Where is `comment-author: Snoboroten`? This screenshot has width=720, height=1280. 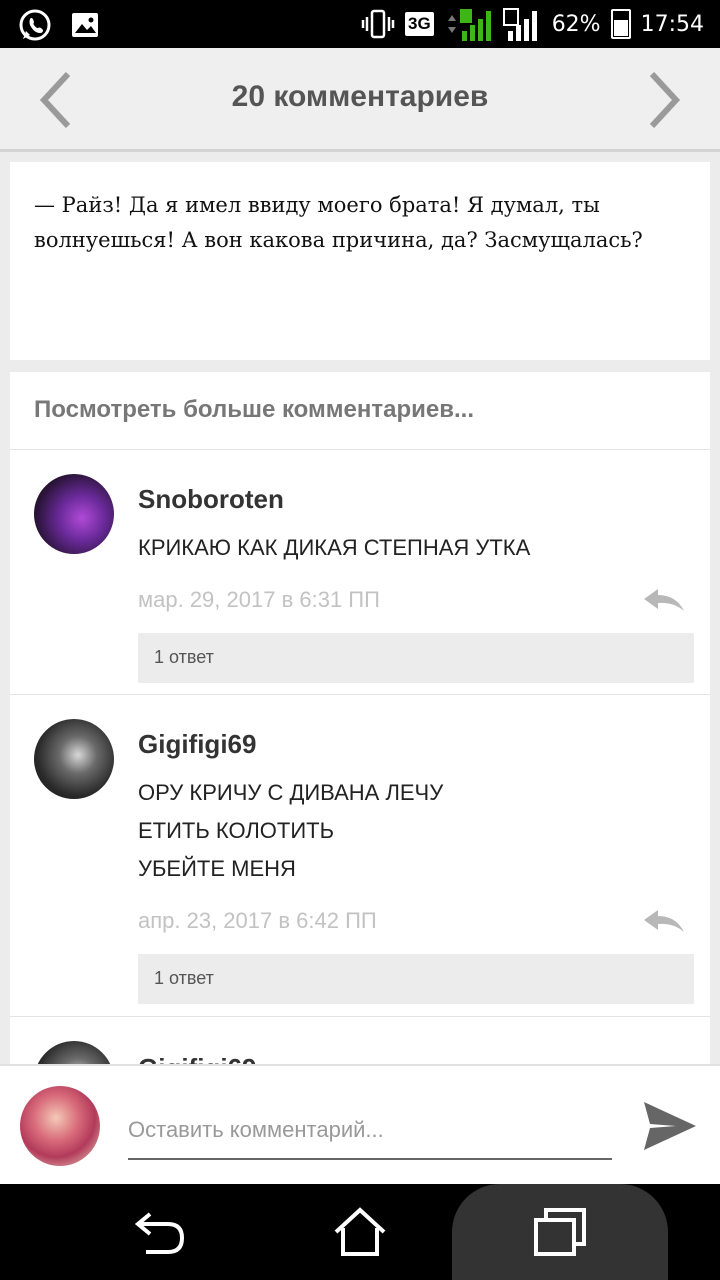
comment-author: Snoboroten is located at coordinates (416, 499).